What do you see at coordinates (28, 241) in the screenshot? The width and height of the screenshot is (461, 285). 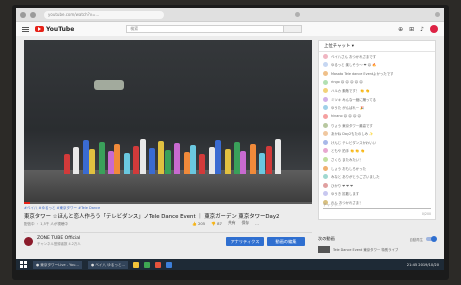 I see `channel-avatar` at bounding box center [28, 241].